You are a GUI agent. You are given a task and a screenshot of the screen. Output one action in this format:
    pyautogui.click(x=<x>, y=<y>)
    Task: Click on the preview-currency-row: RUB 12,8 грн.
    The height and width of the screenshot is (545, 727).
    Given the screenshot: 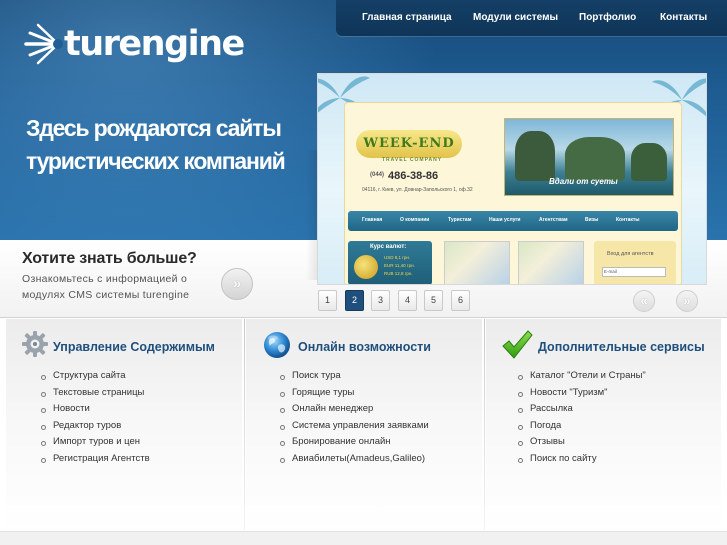 What is the action you would take?
    pyautogui.click(x=398, y=273)
    